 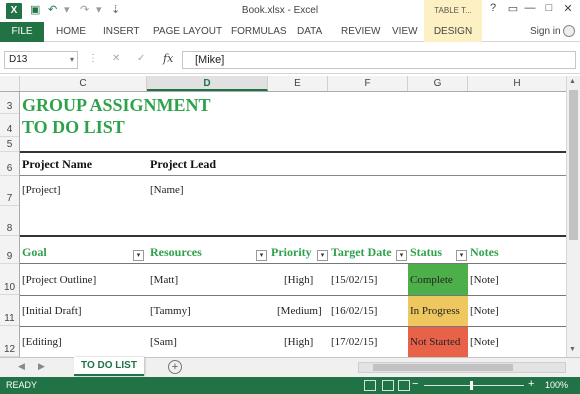 I want to click on row-header-5: 5, so click(x=9, y=144).